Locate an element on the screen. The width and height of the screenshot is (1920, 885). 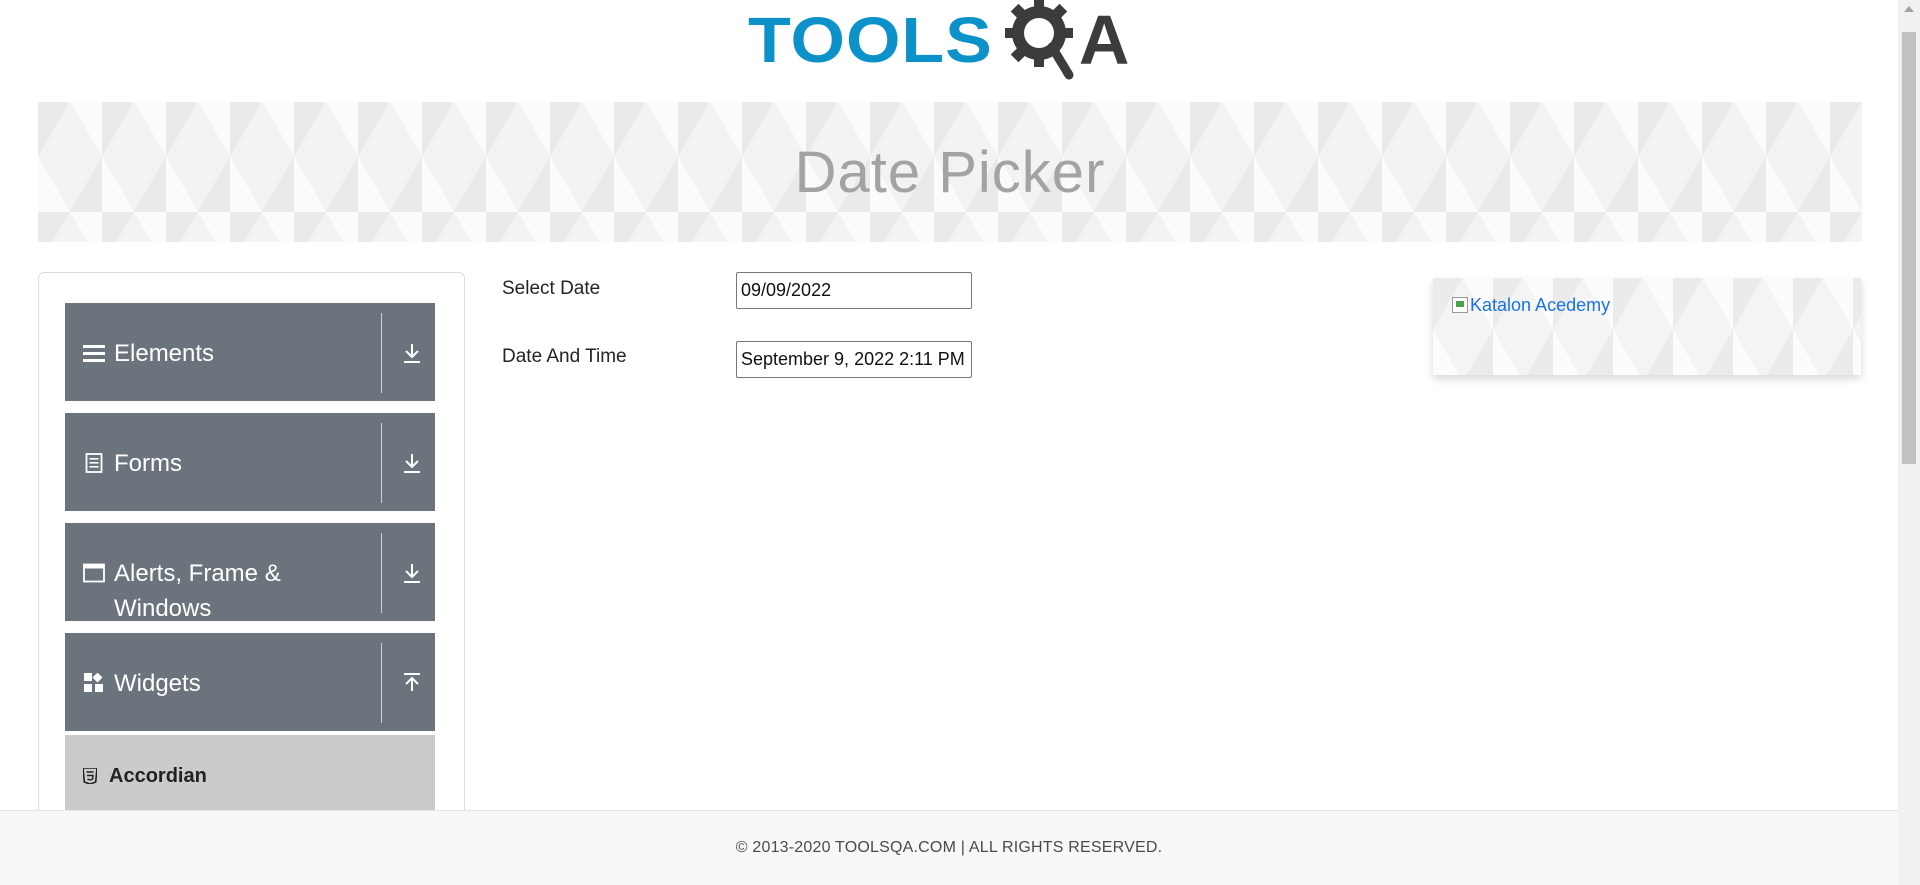
ad-banner: Katalon Acedemy is located at coordinates (1647, 326).